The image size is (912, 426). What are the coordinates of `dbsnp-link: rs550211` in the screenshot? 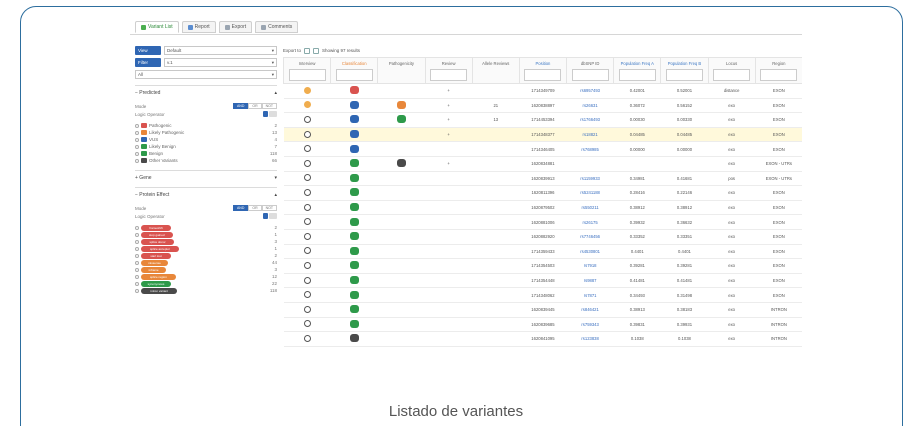 It's located at (590, 208).